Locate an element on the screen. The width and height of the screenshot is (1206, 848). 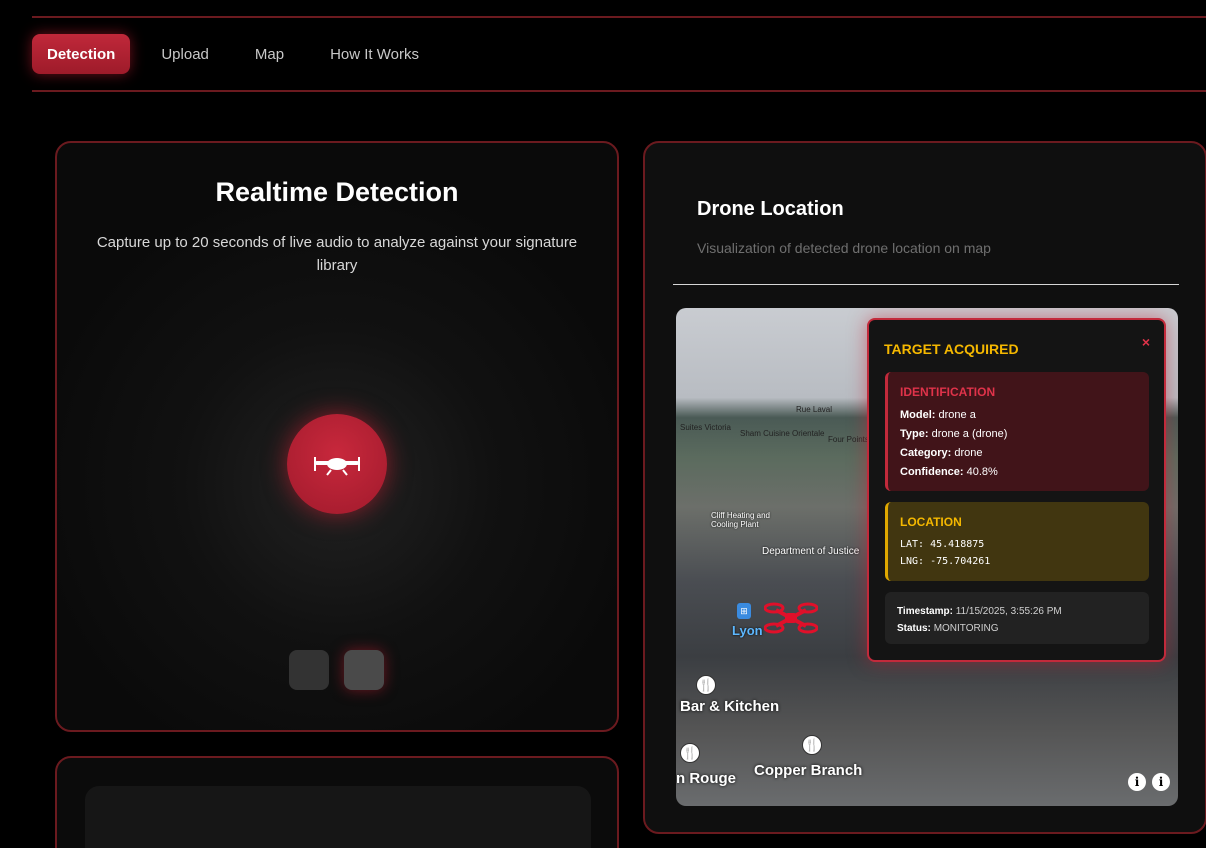
map-label: n Rouge is located at coordinates (706, 778).